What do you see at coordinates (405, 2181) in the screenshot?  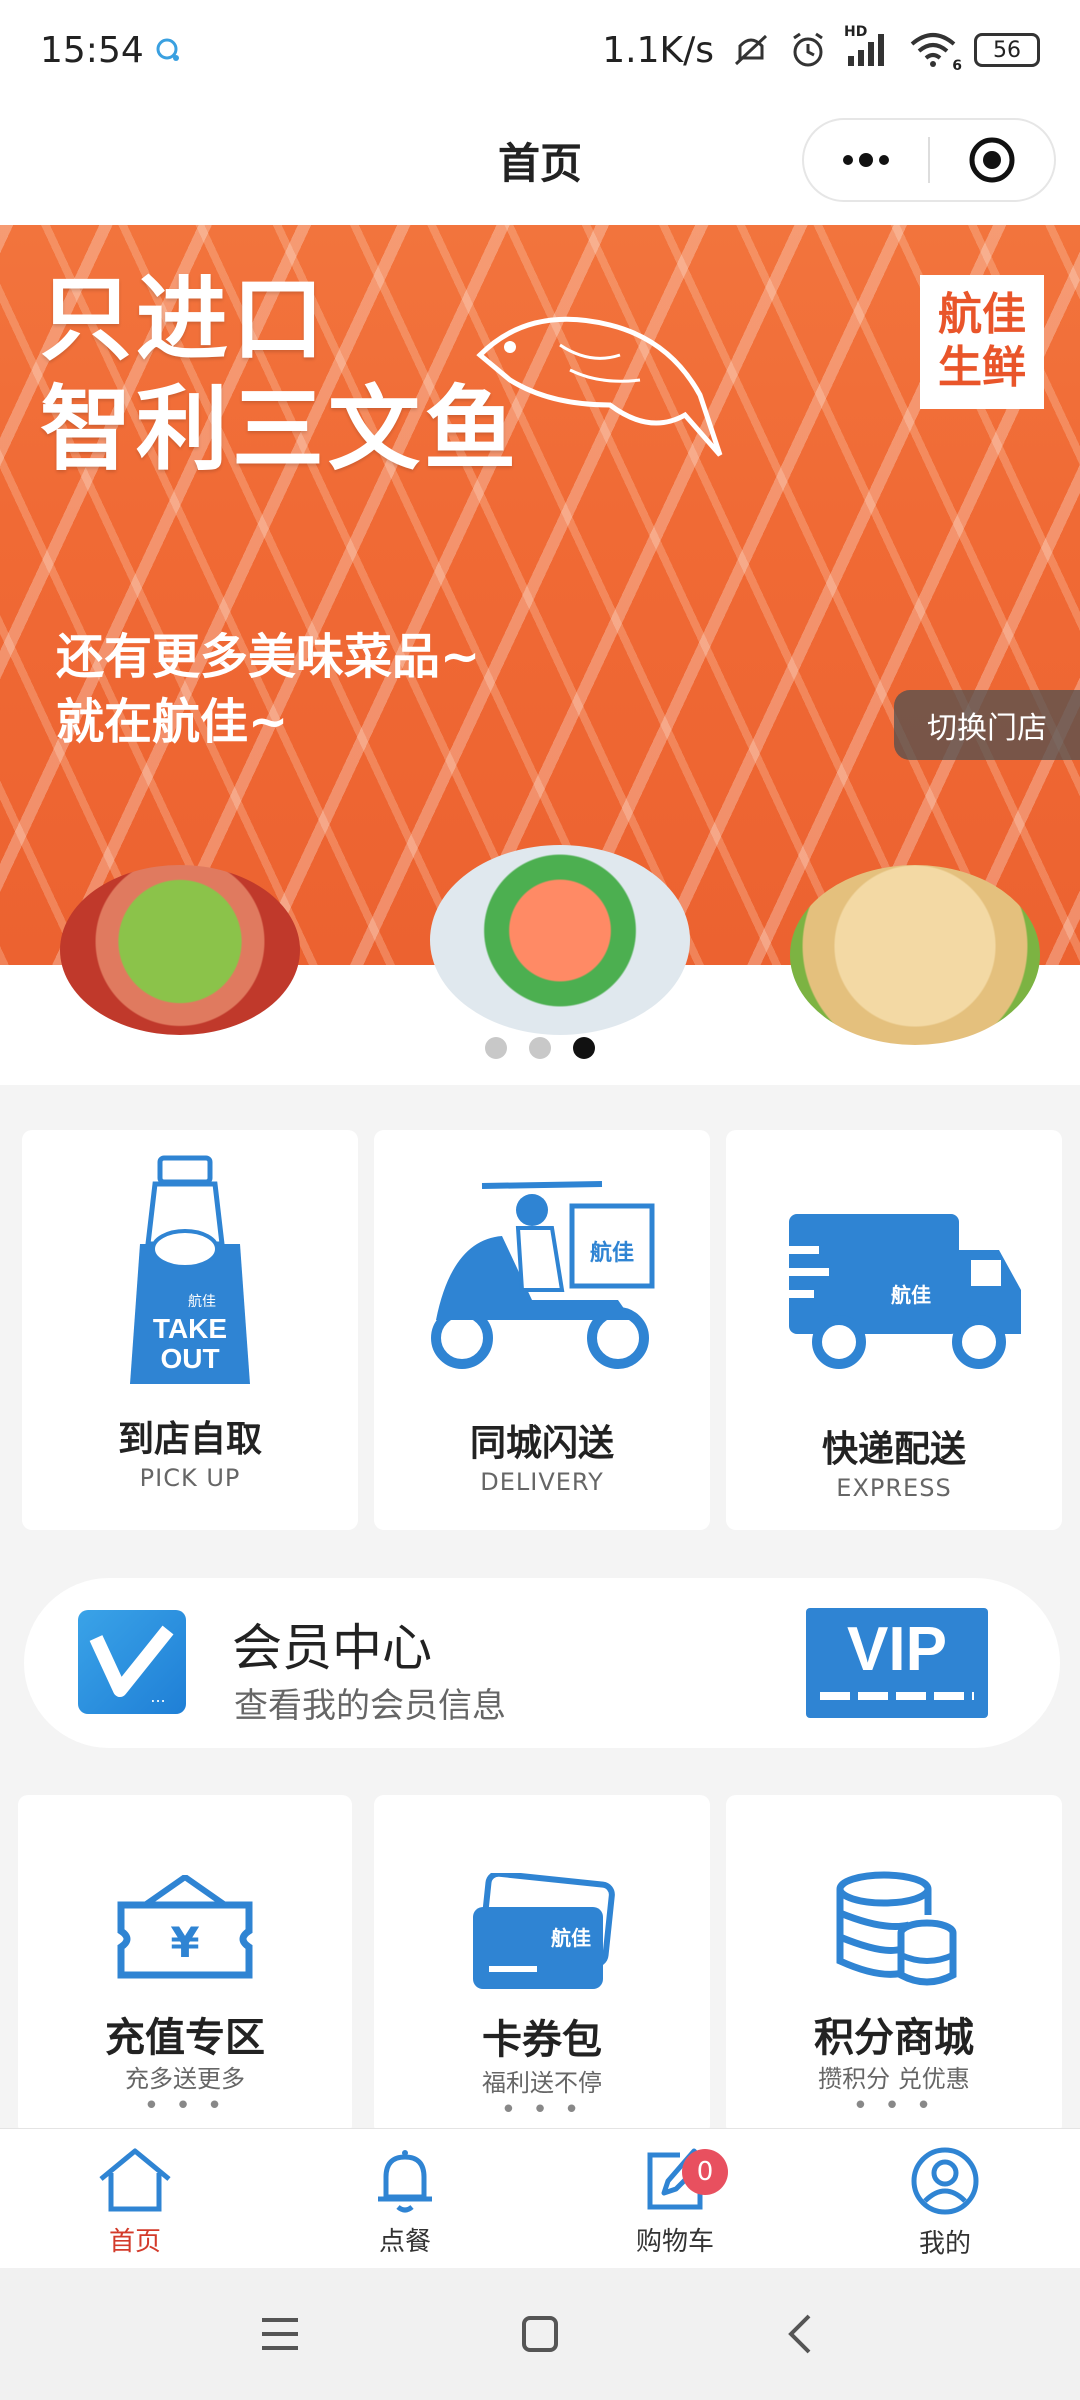 I see `bell-icon` at bounding box center [405, 2181].